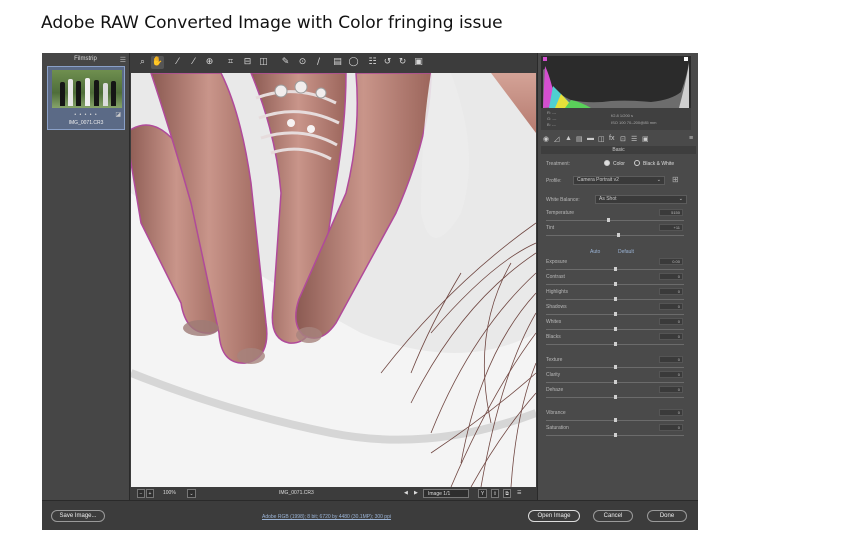  I want to click on swap-settings-icon: ⧉, so click(507, 493).